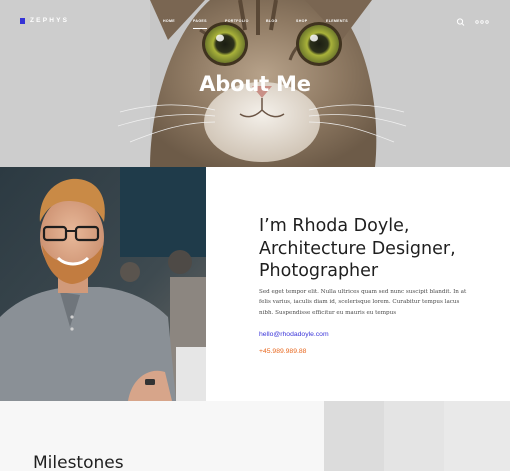 This screenshot has width=510, height=471. I want to click on main-menu: HOME PAGES PORTFOLIO BLOG SHOP ELEMENTS, so click(255, 26).